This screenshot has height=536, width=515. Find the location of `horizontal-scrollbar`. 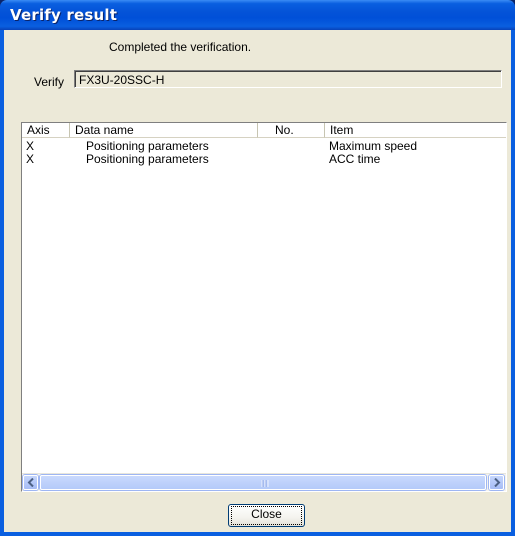

horizontal-scrollbar is located at coordinates (264, 482).